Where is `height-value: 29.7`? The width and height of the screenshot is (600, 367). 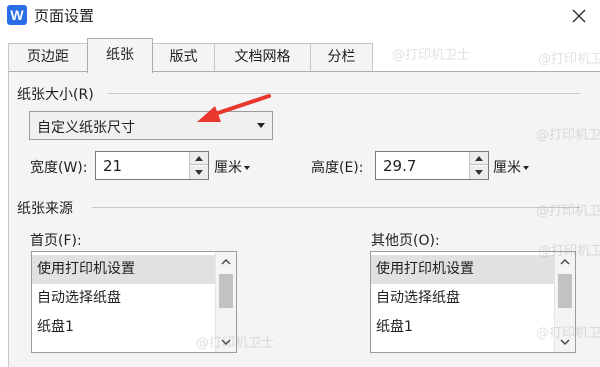 height-value: 29.7 is located at coordinates (400, 166).